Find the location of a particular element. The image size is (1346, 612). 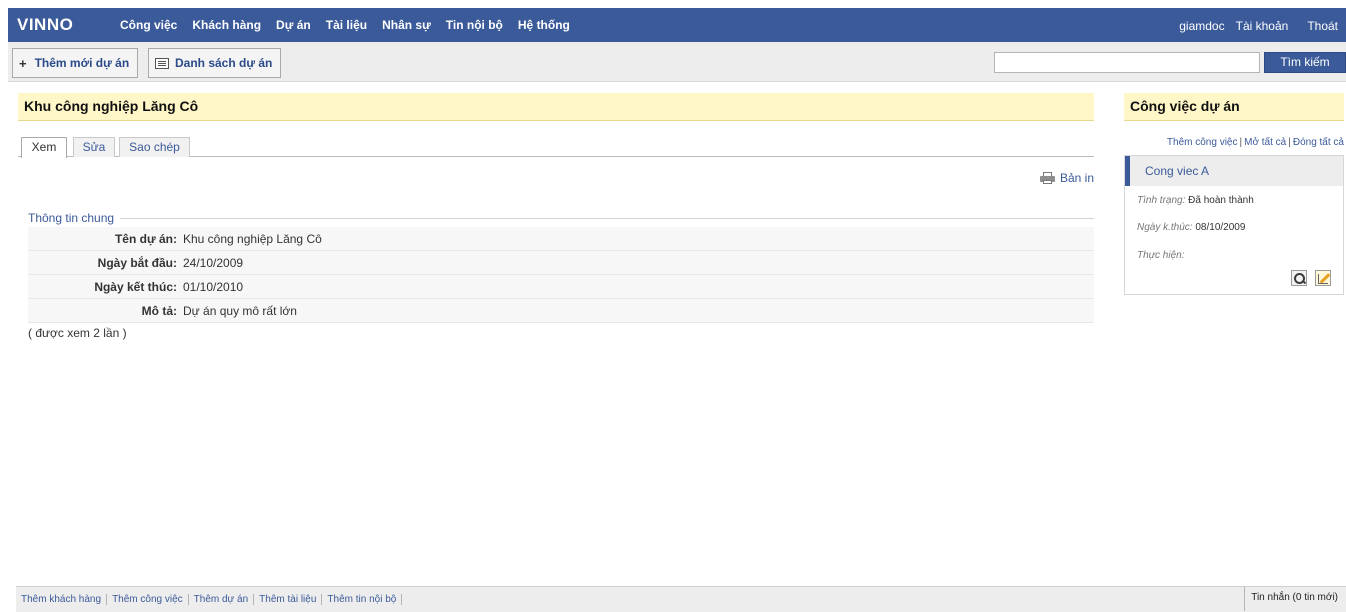

info-row-end-date: Ngày kết thúc: 01/10/2010 is located at coordinates (561, 287).